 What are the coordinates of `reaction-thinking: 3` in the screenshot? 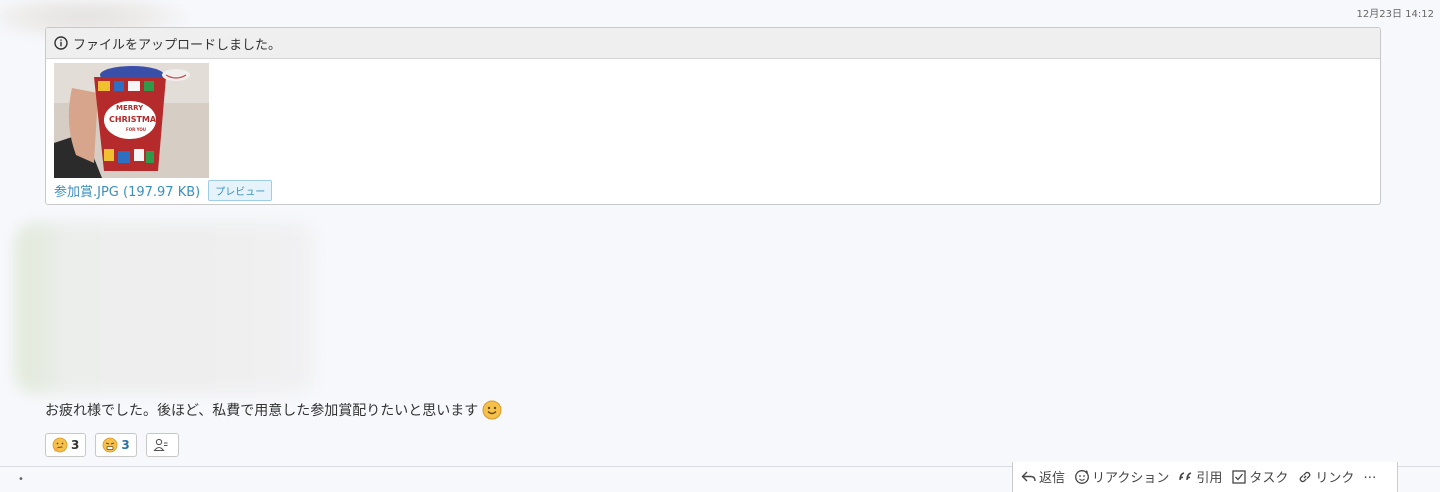 It's located at (66, 445).